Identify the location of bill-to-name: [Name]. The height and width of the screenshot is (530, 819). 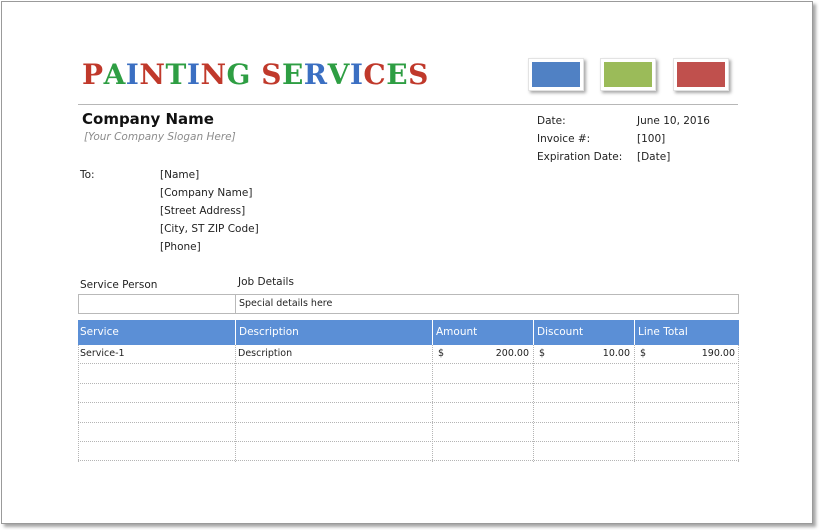
(179, 175).